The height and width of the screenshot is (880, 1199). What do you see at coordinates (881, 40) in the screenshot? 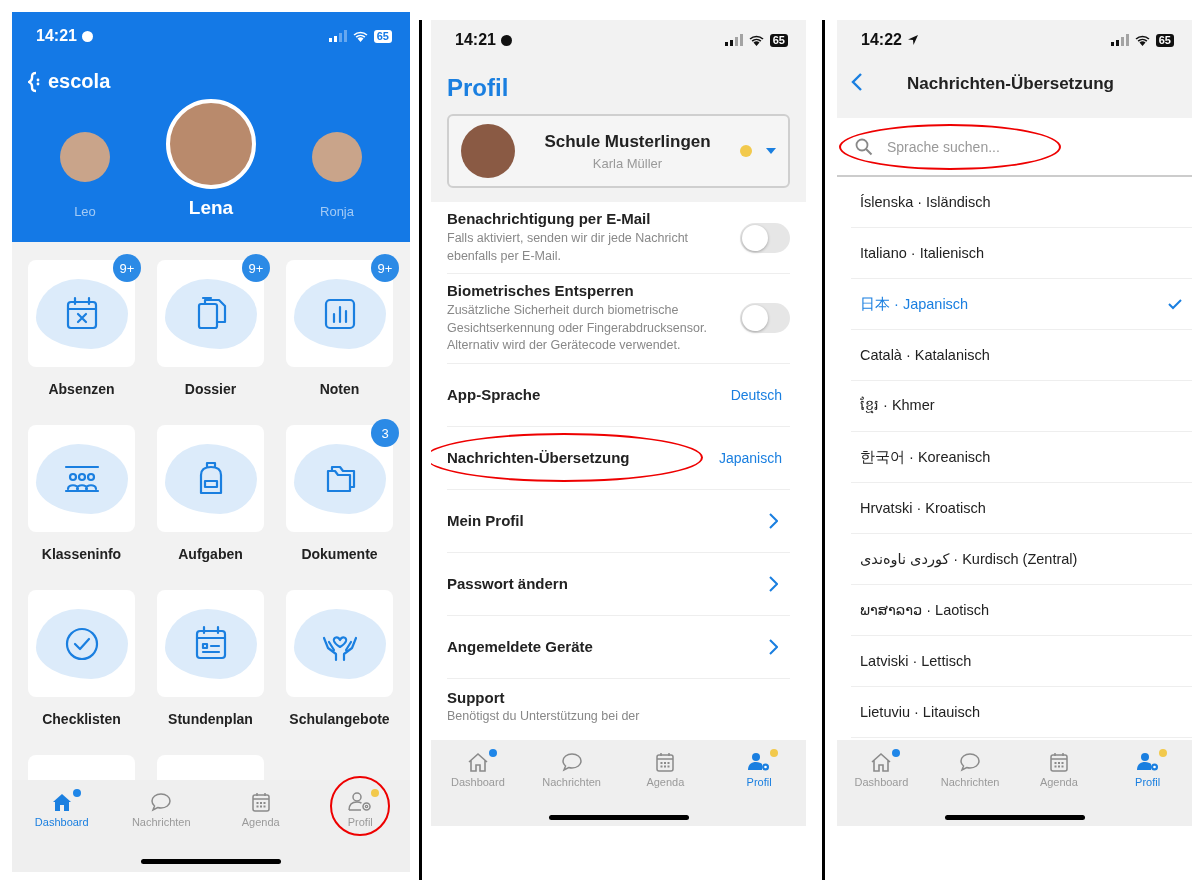
I see `status-time: 14:22` at bounding box center [881, 40].